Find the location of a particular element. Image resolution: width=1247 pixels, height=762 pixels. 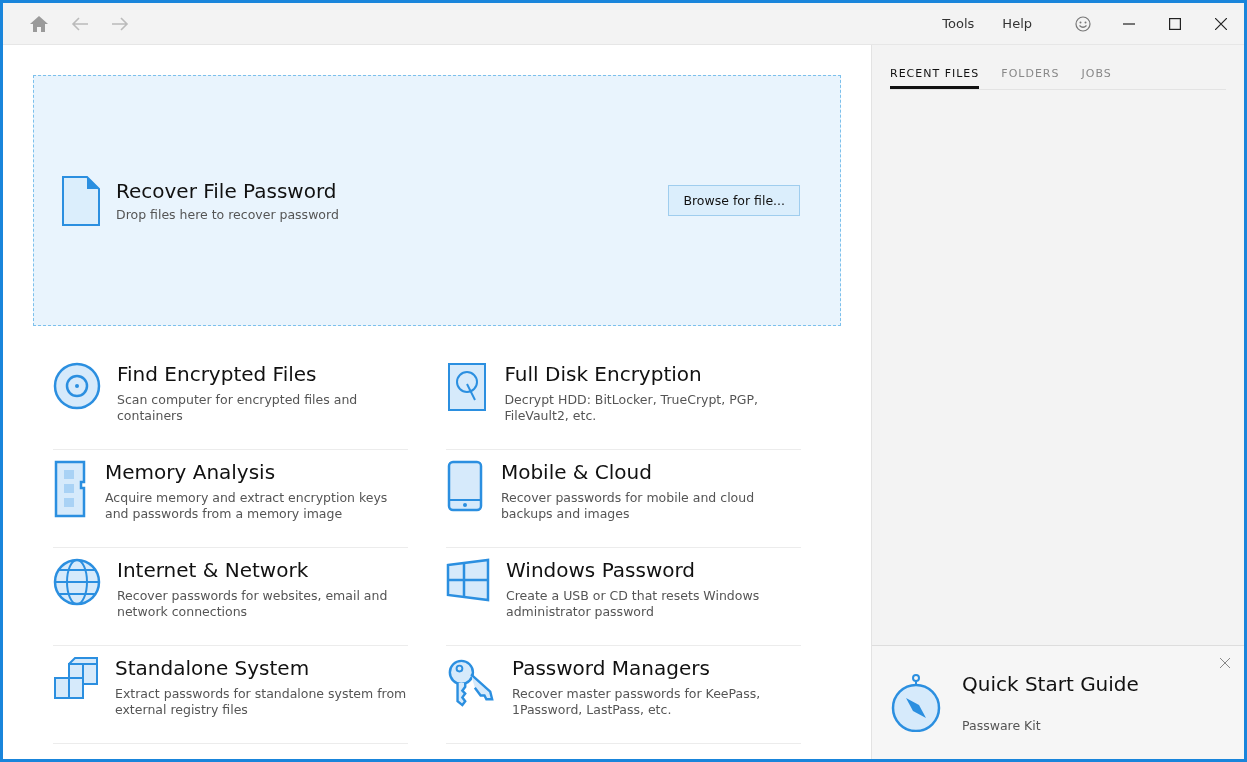

phone-icon is located at coordinates (465, 486).